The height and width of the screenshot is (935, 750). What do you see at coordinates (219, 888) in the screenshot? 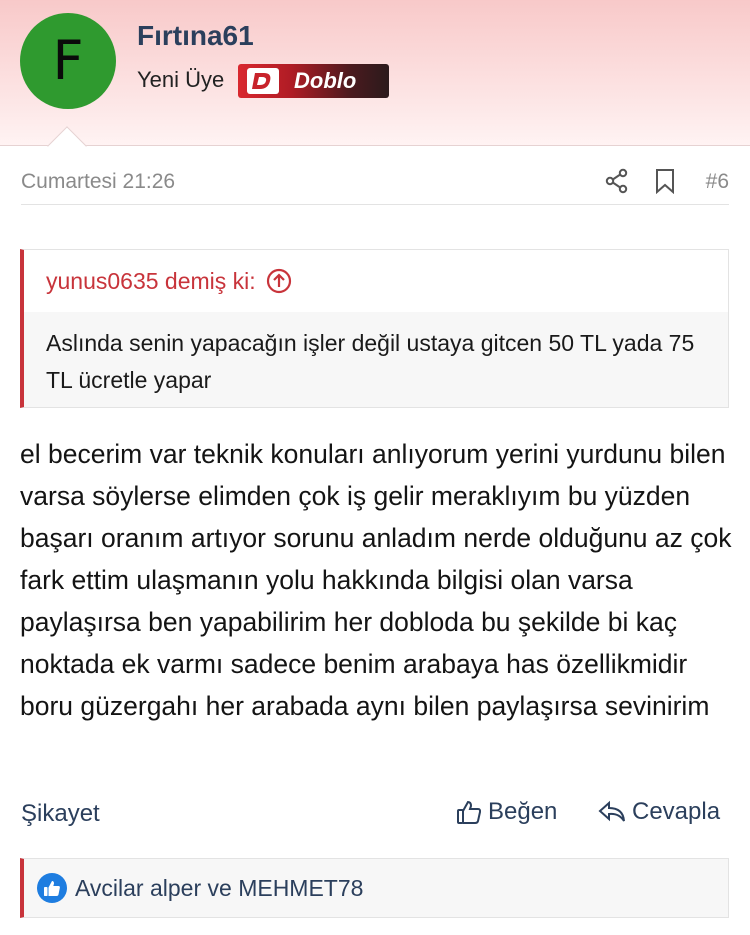
I see `reaction-users: Avcilar alper ve MEHMET78` at bounding box center [219, 888].